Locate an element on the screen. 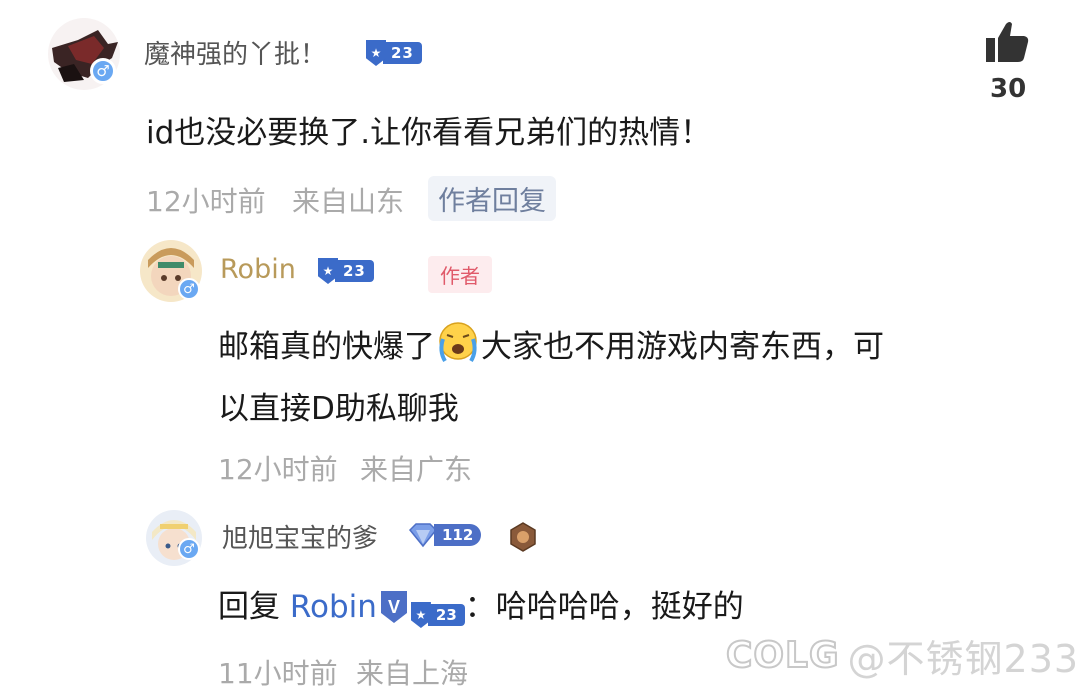  crying-emoji-icon is located at coordinates (458, 342).